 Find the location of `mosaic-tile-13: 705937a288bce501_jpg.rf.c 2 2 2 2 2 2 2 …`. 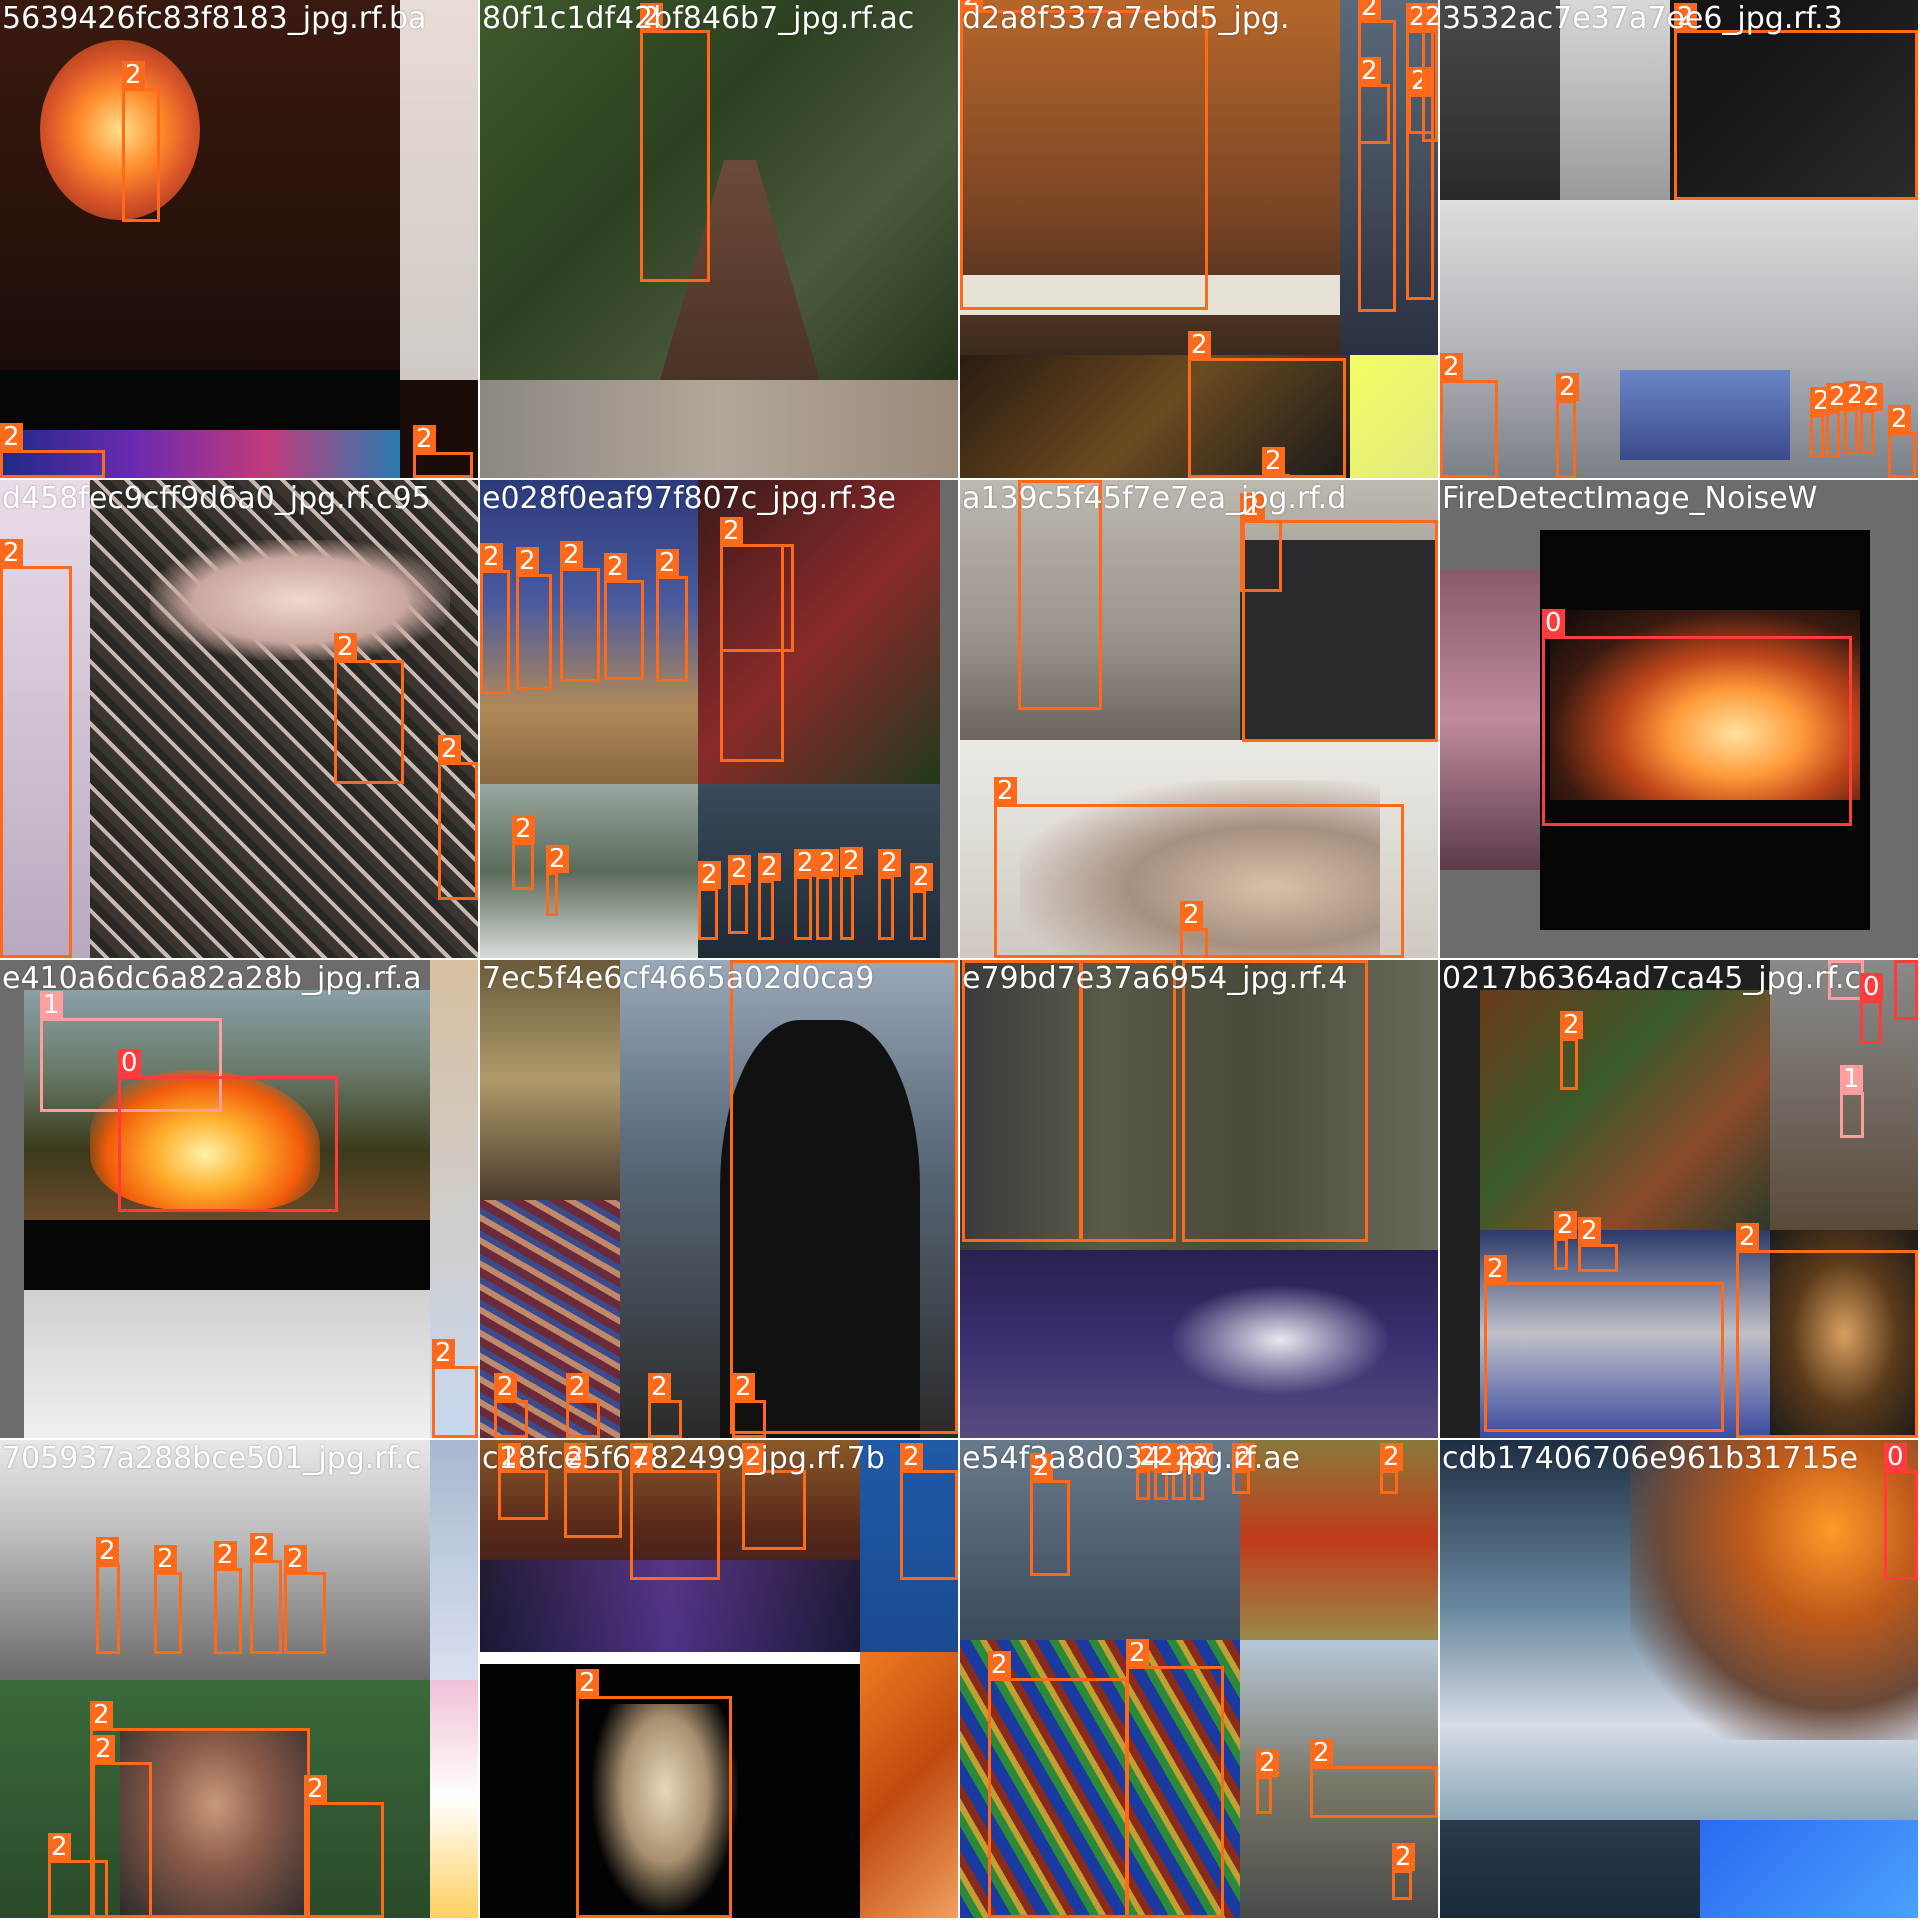

mosaic-tile-13: 705937a288bce501_jpg.rf.c 2 2 2 2 2 2 2 … is located at coordinates (239, 1679).